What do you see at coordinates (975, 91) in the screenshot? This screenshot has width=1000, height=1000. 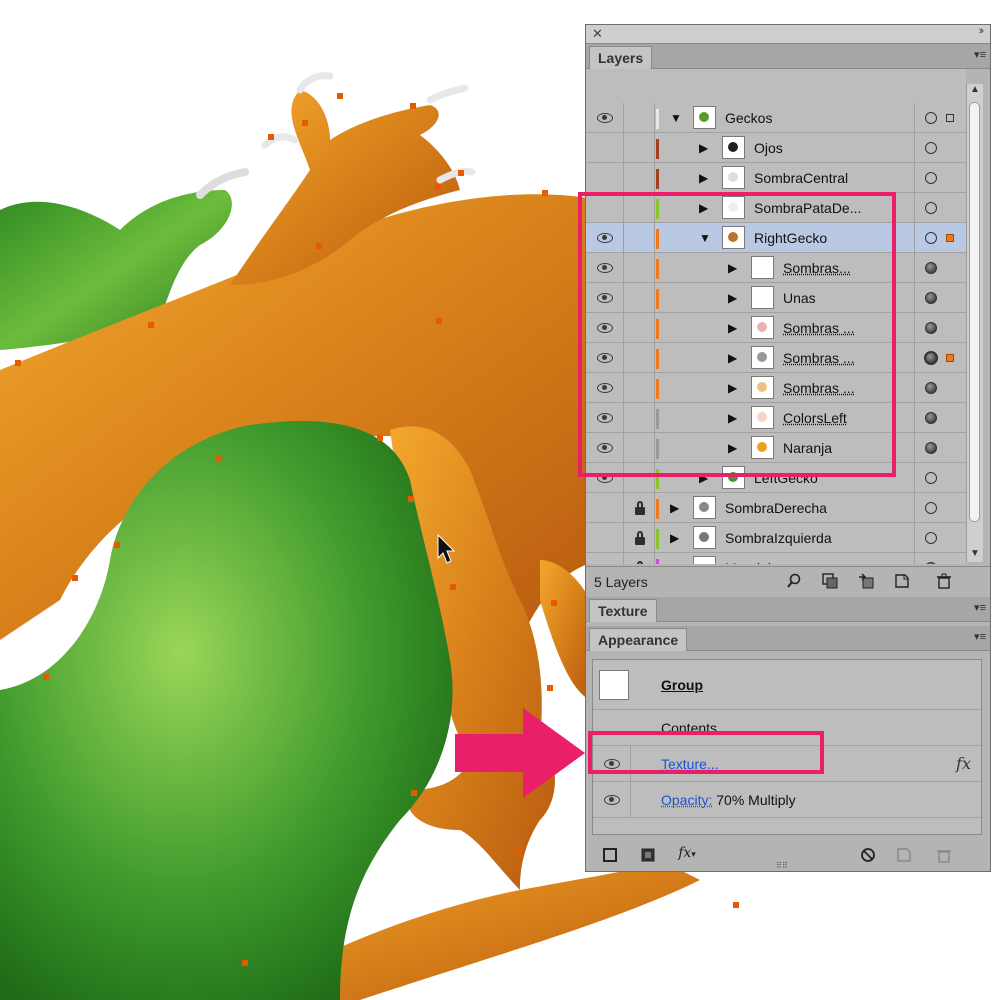 I see `scroll-up-icon: ▲` at bounding box center [975, 91].